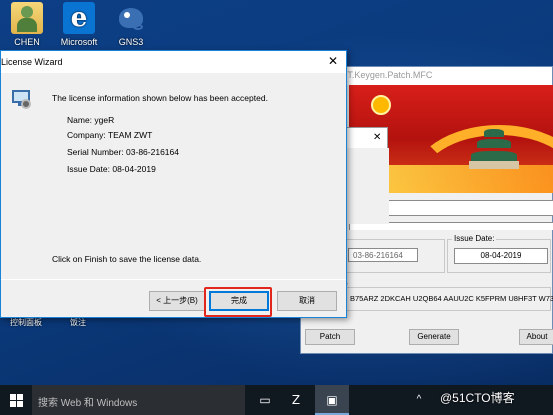  What do you see at coordinates (173, 279) in the screenshot?
I see `wizard-separator` at bounding box center [173, 279].